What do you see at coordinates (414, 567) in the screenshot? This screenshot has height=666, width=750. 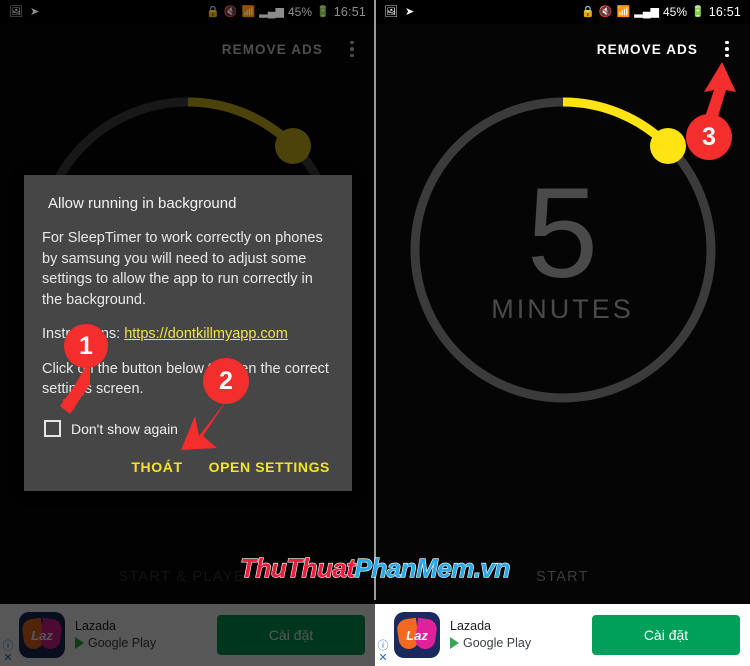 I see `watermark-part-2: PhanMem` at bounding box center [414, 567].